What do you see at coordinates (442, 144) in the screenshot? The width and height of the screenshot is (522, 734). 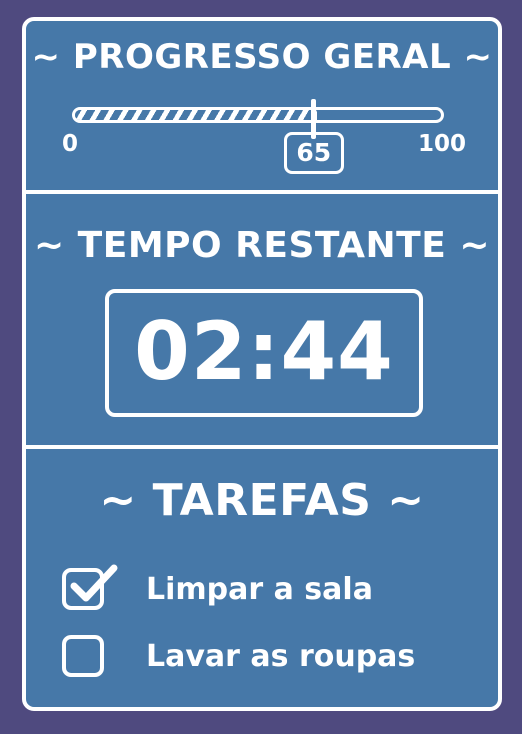 I see `progress-max-label: 100` at bounding box center [442, 144].